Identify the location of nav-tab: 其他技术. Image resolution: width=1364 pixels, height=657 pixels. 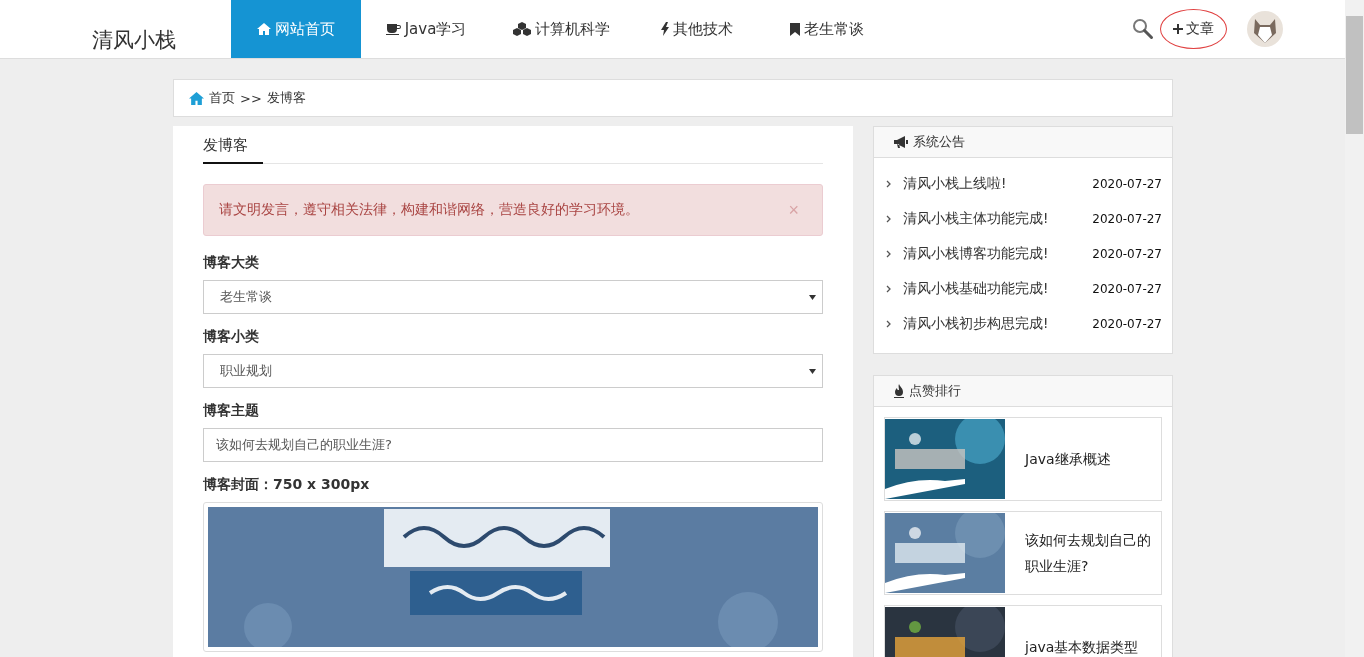
(697, 29).